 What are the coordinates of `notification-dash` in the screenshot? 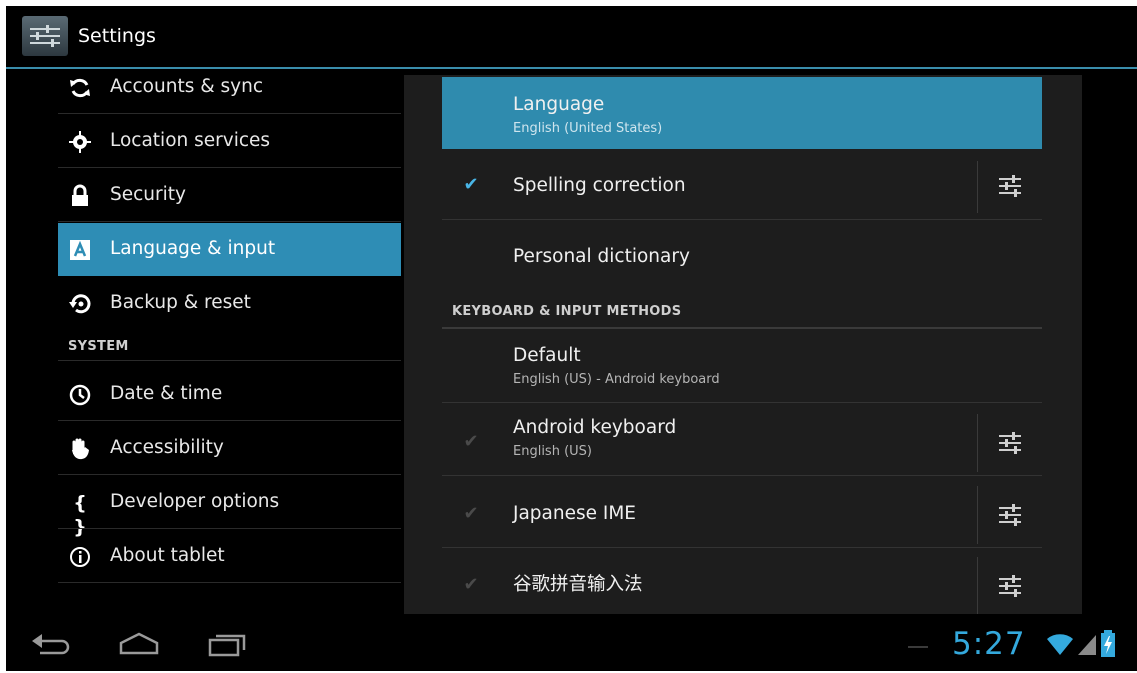 It's located at (918, 647).